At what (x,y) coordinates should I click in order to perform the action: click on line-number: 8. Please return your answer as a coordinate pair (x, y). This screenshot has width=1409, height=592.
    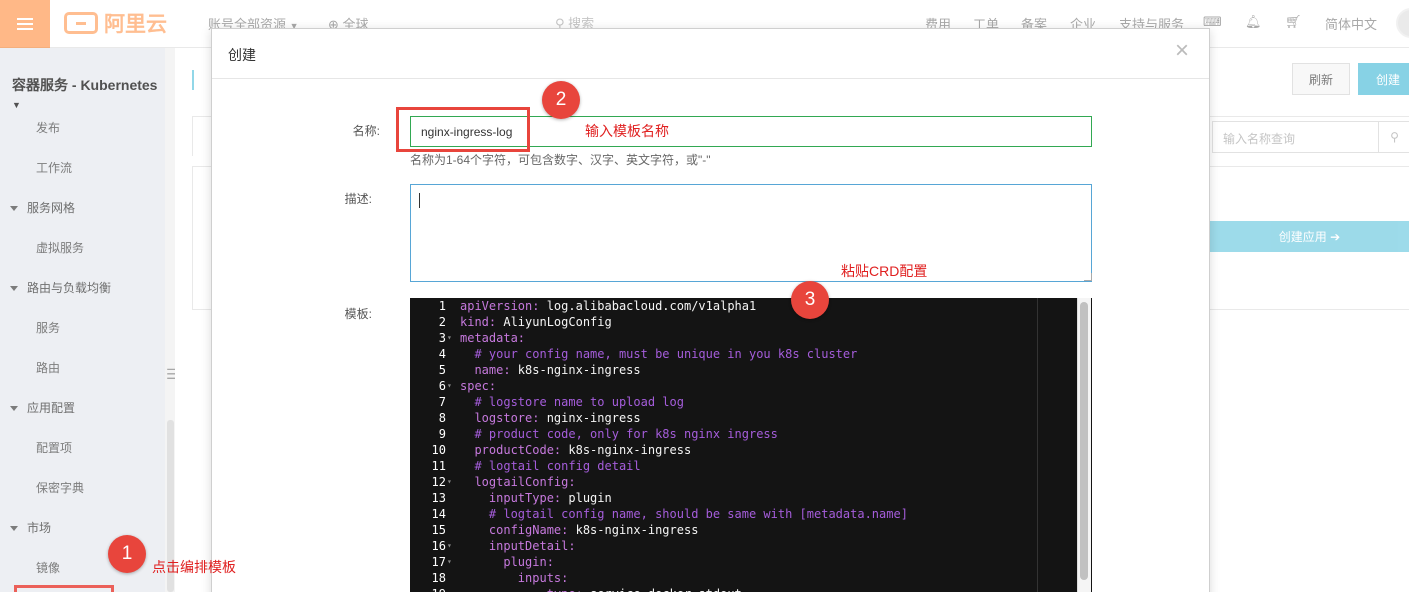
    Looking at the image, I should click on (442, 418).